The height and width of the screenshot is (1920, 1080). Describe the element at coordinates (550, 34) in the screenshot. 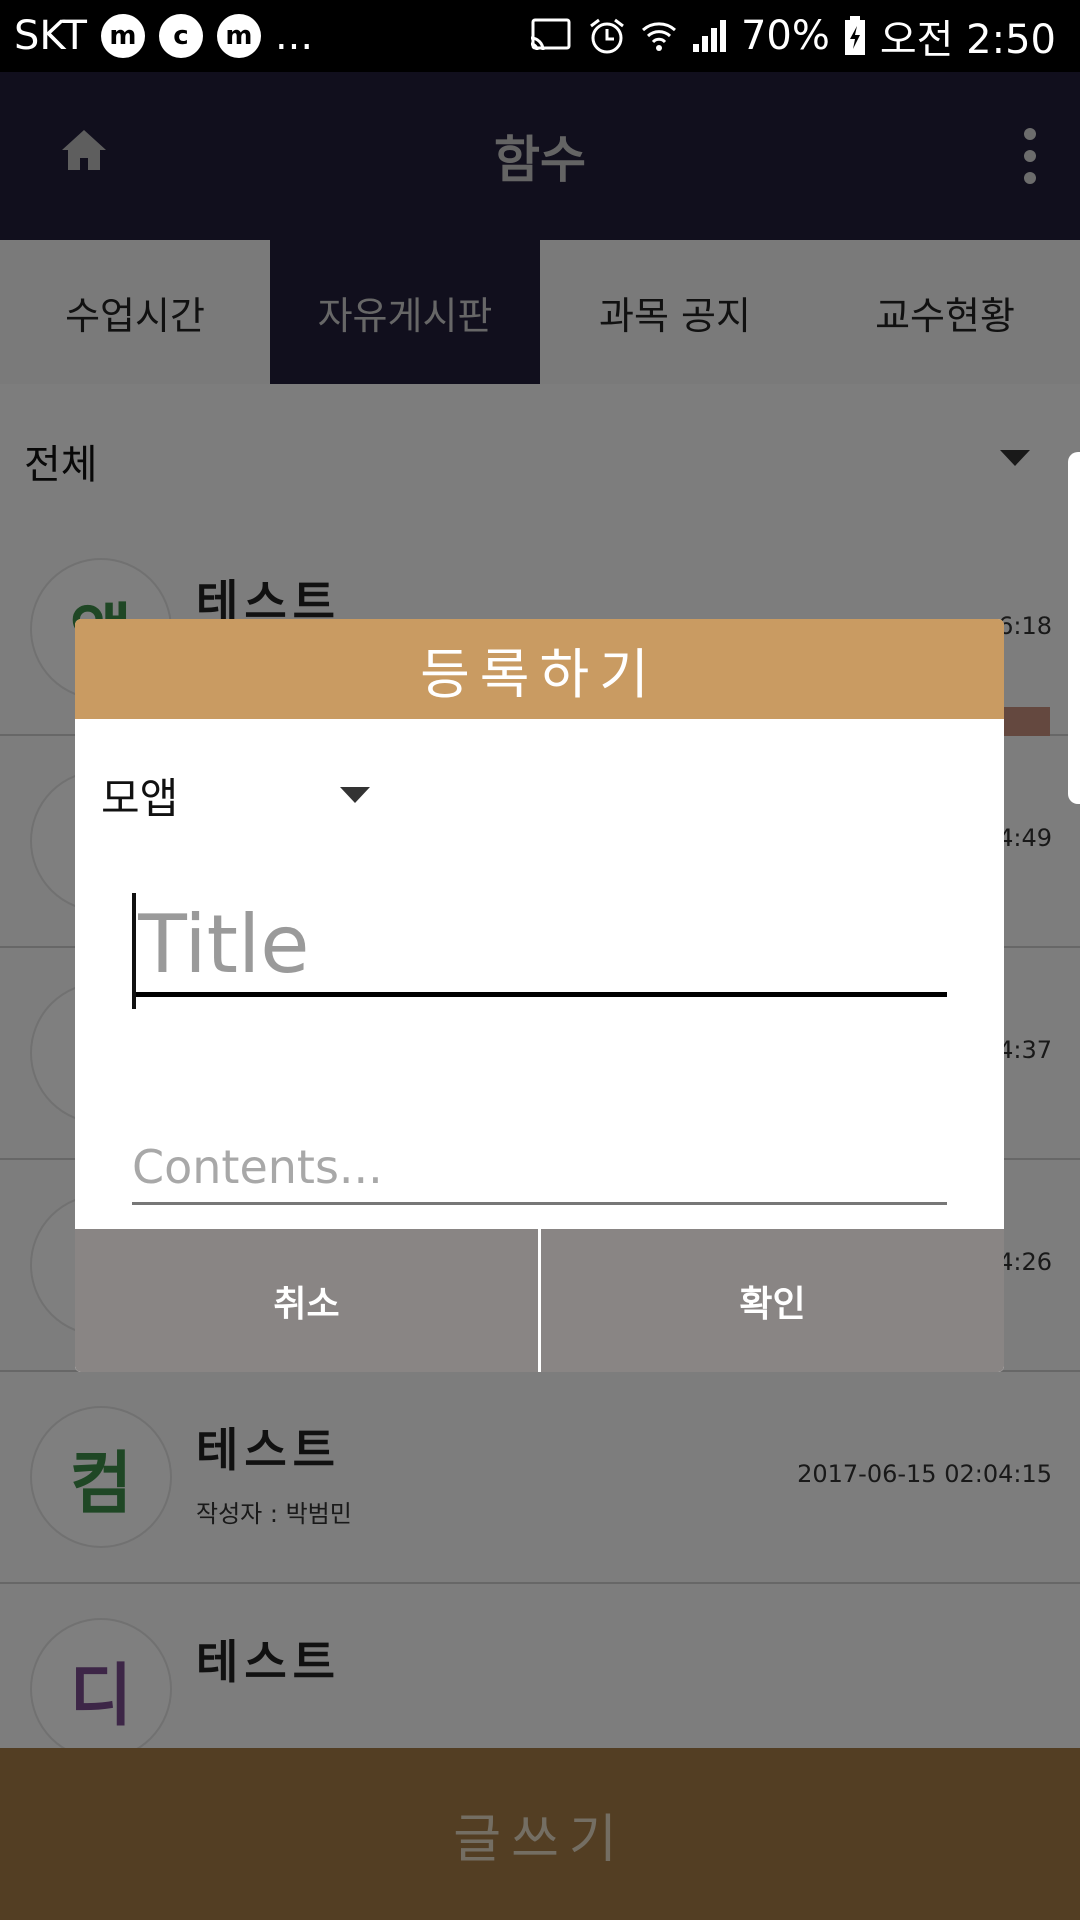

I see `cast-icon` at that location.